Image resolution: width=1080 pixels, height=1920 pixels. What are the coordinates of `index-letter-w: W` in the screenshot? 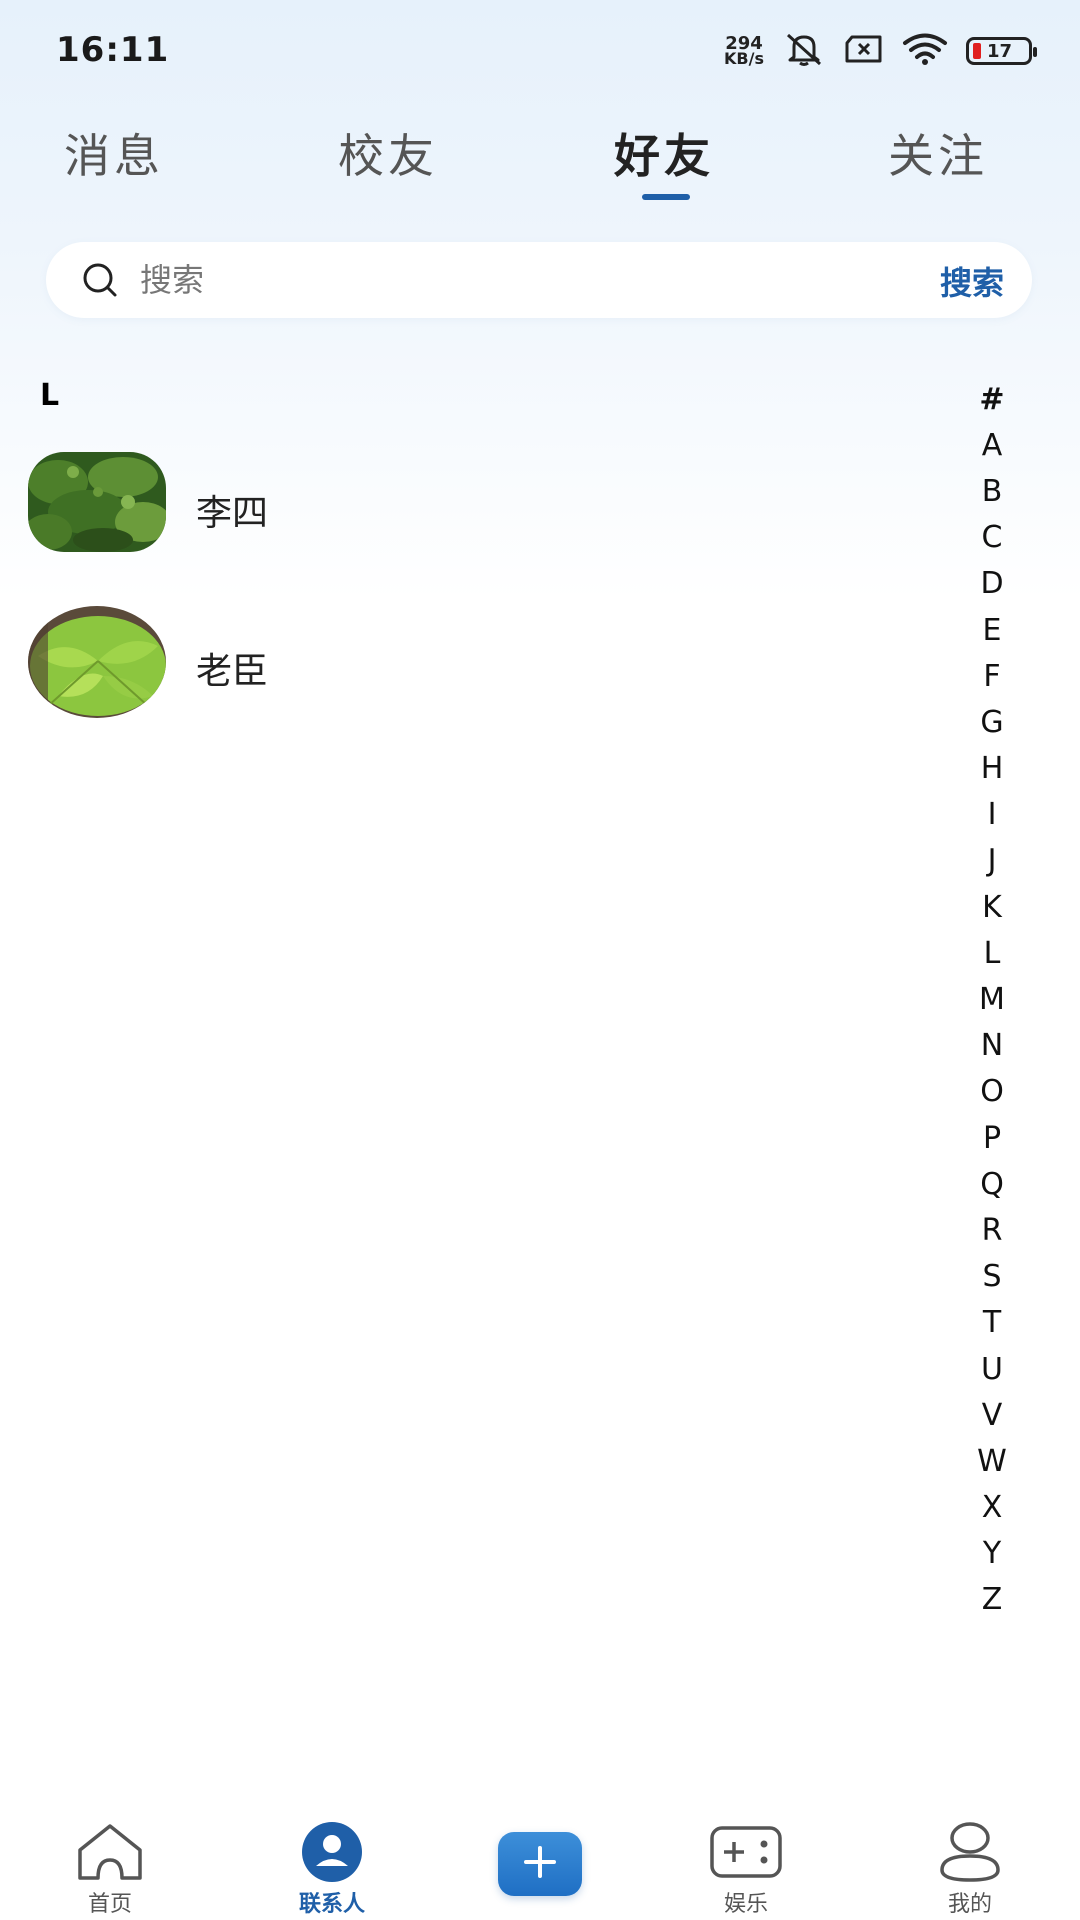 It's located at (992, 1461).